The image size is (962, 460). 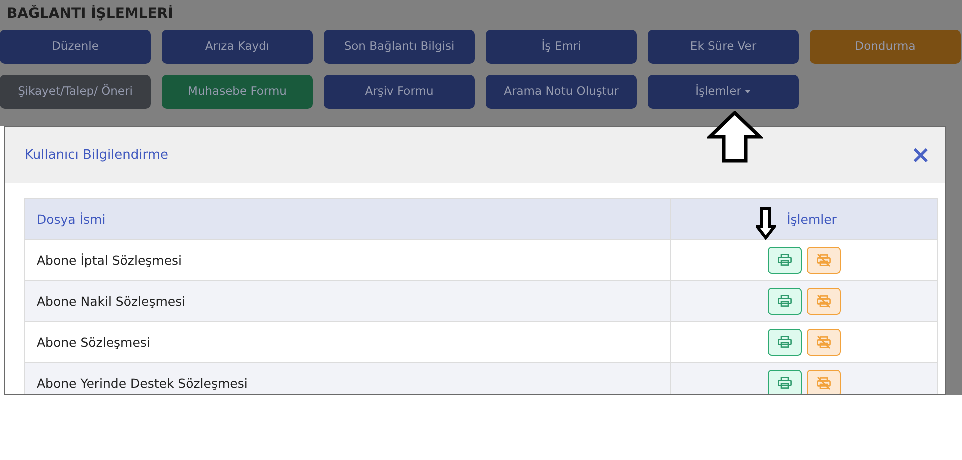 I want to click on close-button: ×, so click(x=920, y=155).